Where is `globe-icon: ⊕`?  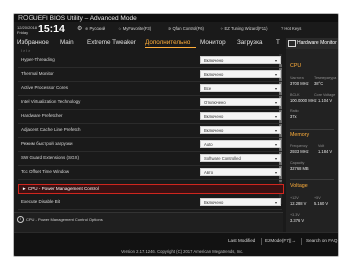
globe-icon: ⊕ is located at coordinates (87, 28).